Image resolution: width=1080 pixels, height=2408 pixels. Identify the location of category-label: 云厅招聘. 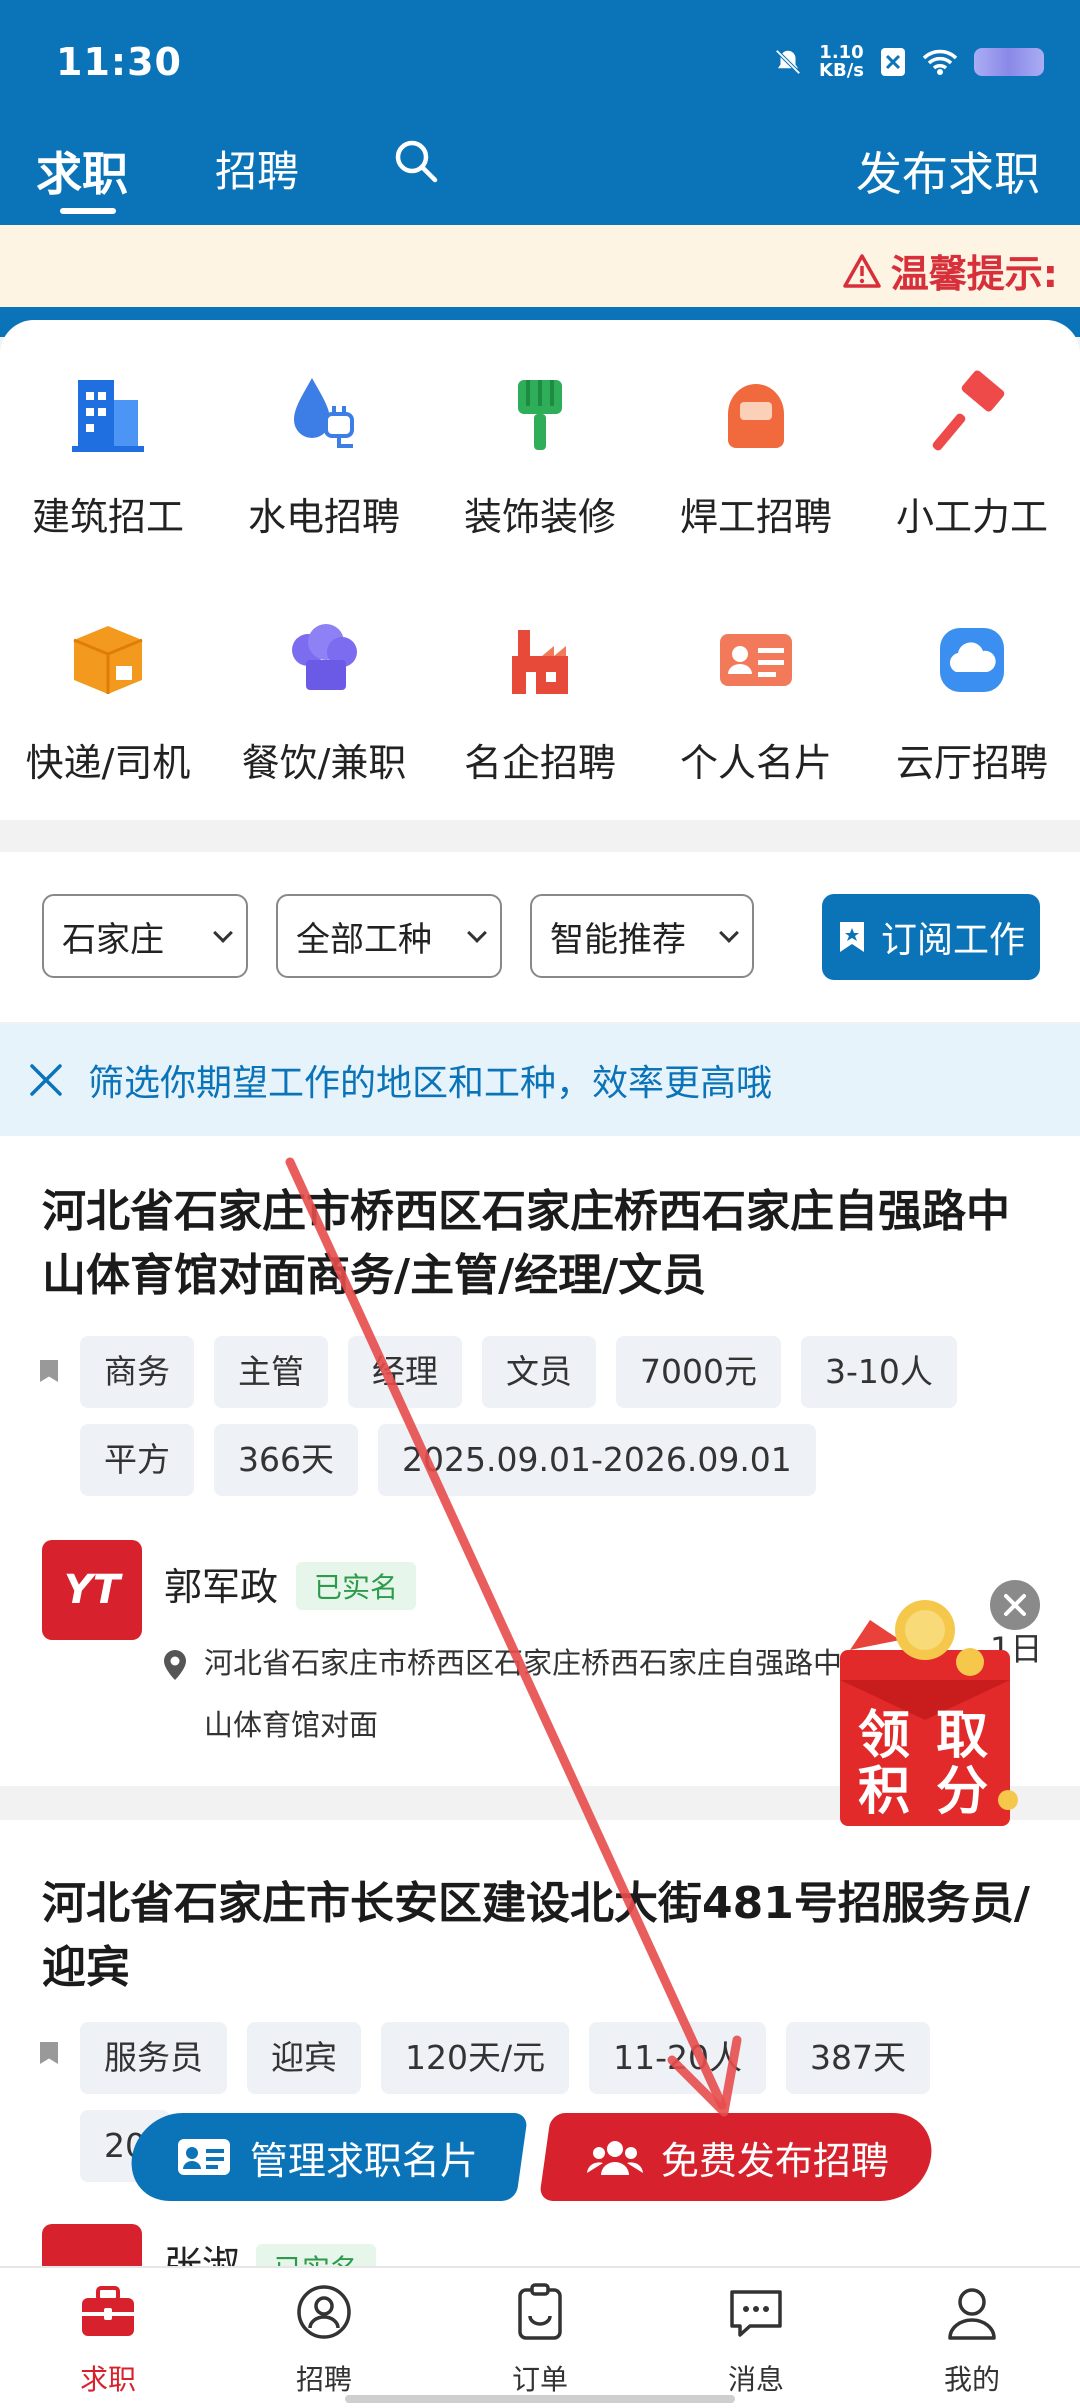
(971, 763).